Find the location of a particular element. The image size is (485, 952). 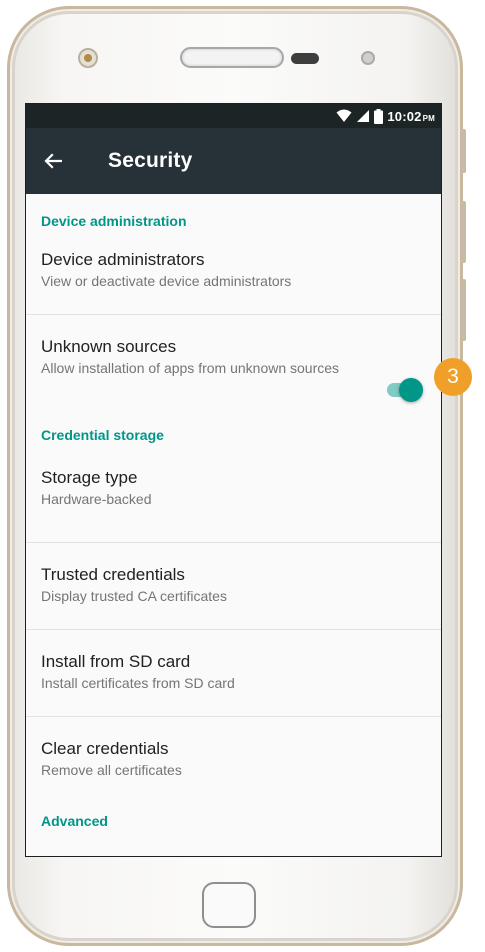

signal-icon is located at coordinates (363, 116).